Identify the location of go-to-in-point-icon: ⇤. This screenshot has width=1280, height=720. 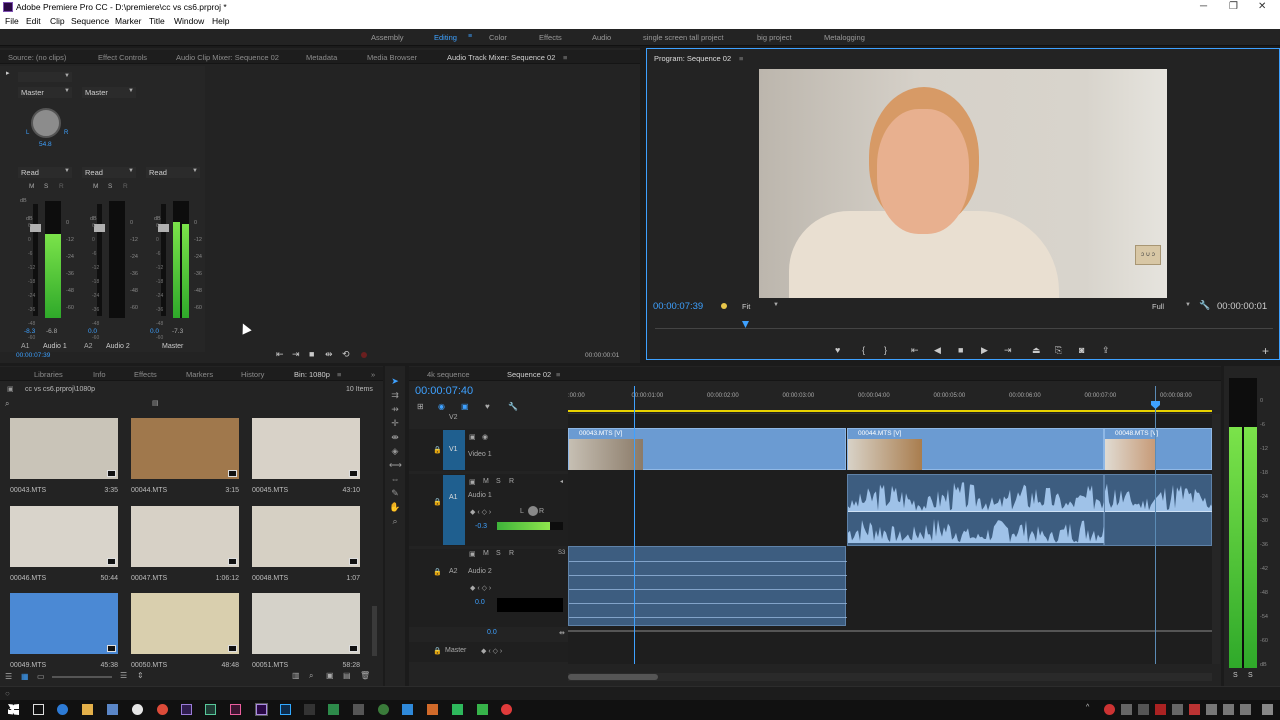
(915, 350).